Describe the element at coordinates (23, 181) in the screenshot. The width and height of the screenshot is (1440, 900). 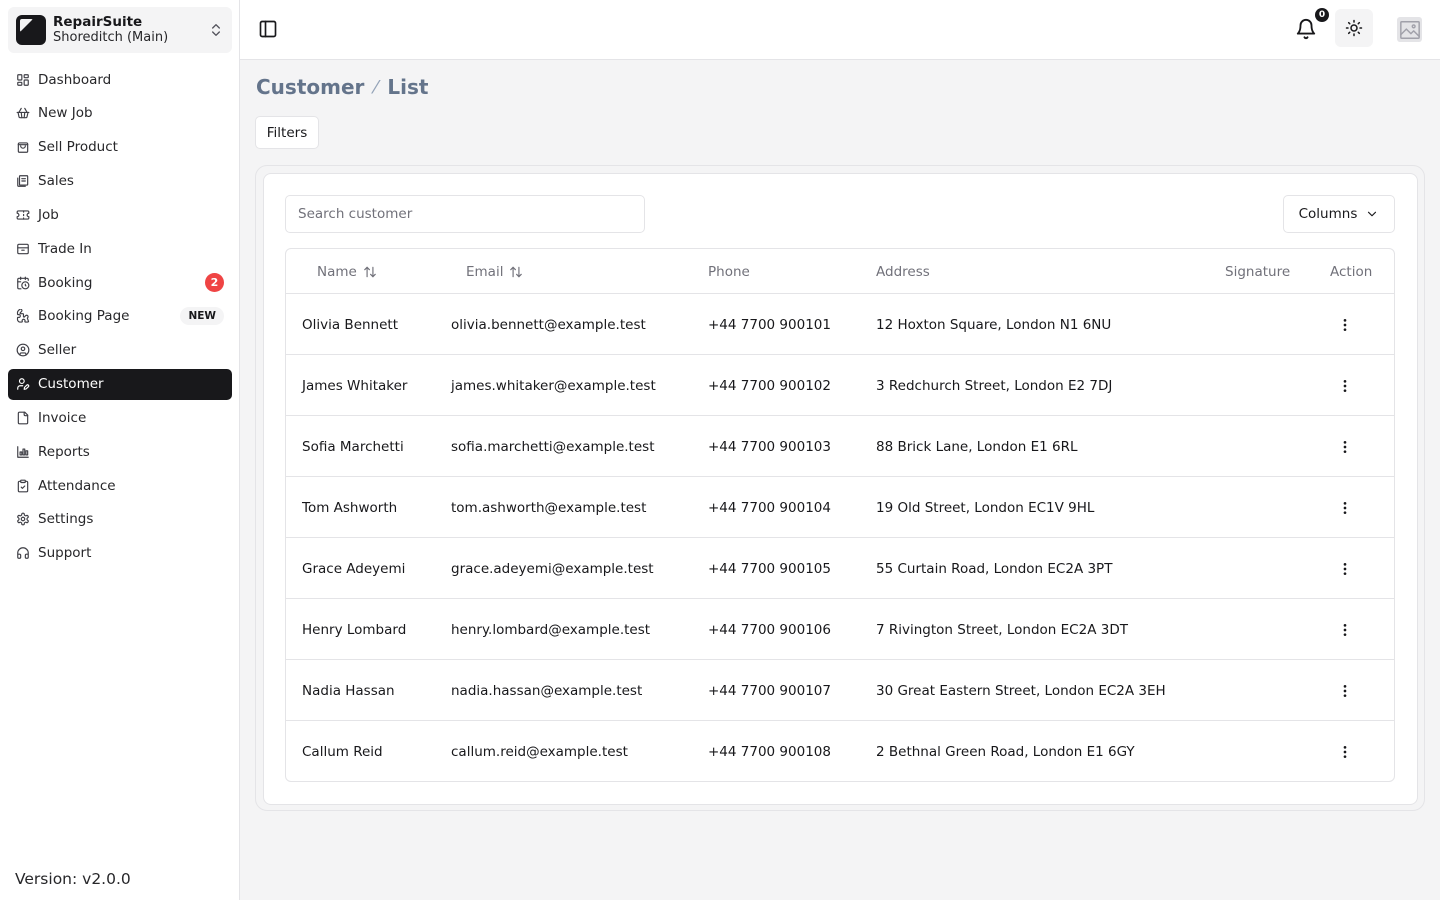
I see `receipt-icon` at that location.